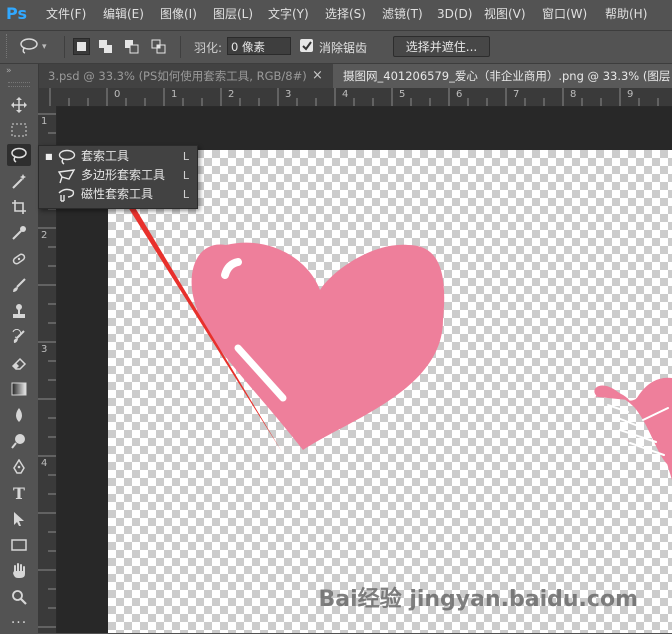 The height and width of the screenshot is (634, 672). I want to click on panel-grip, so click(19, 84).